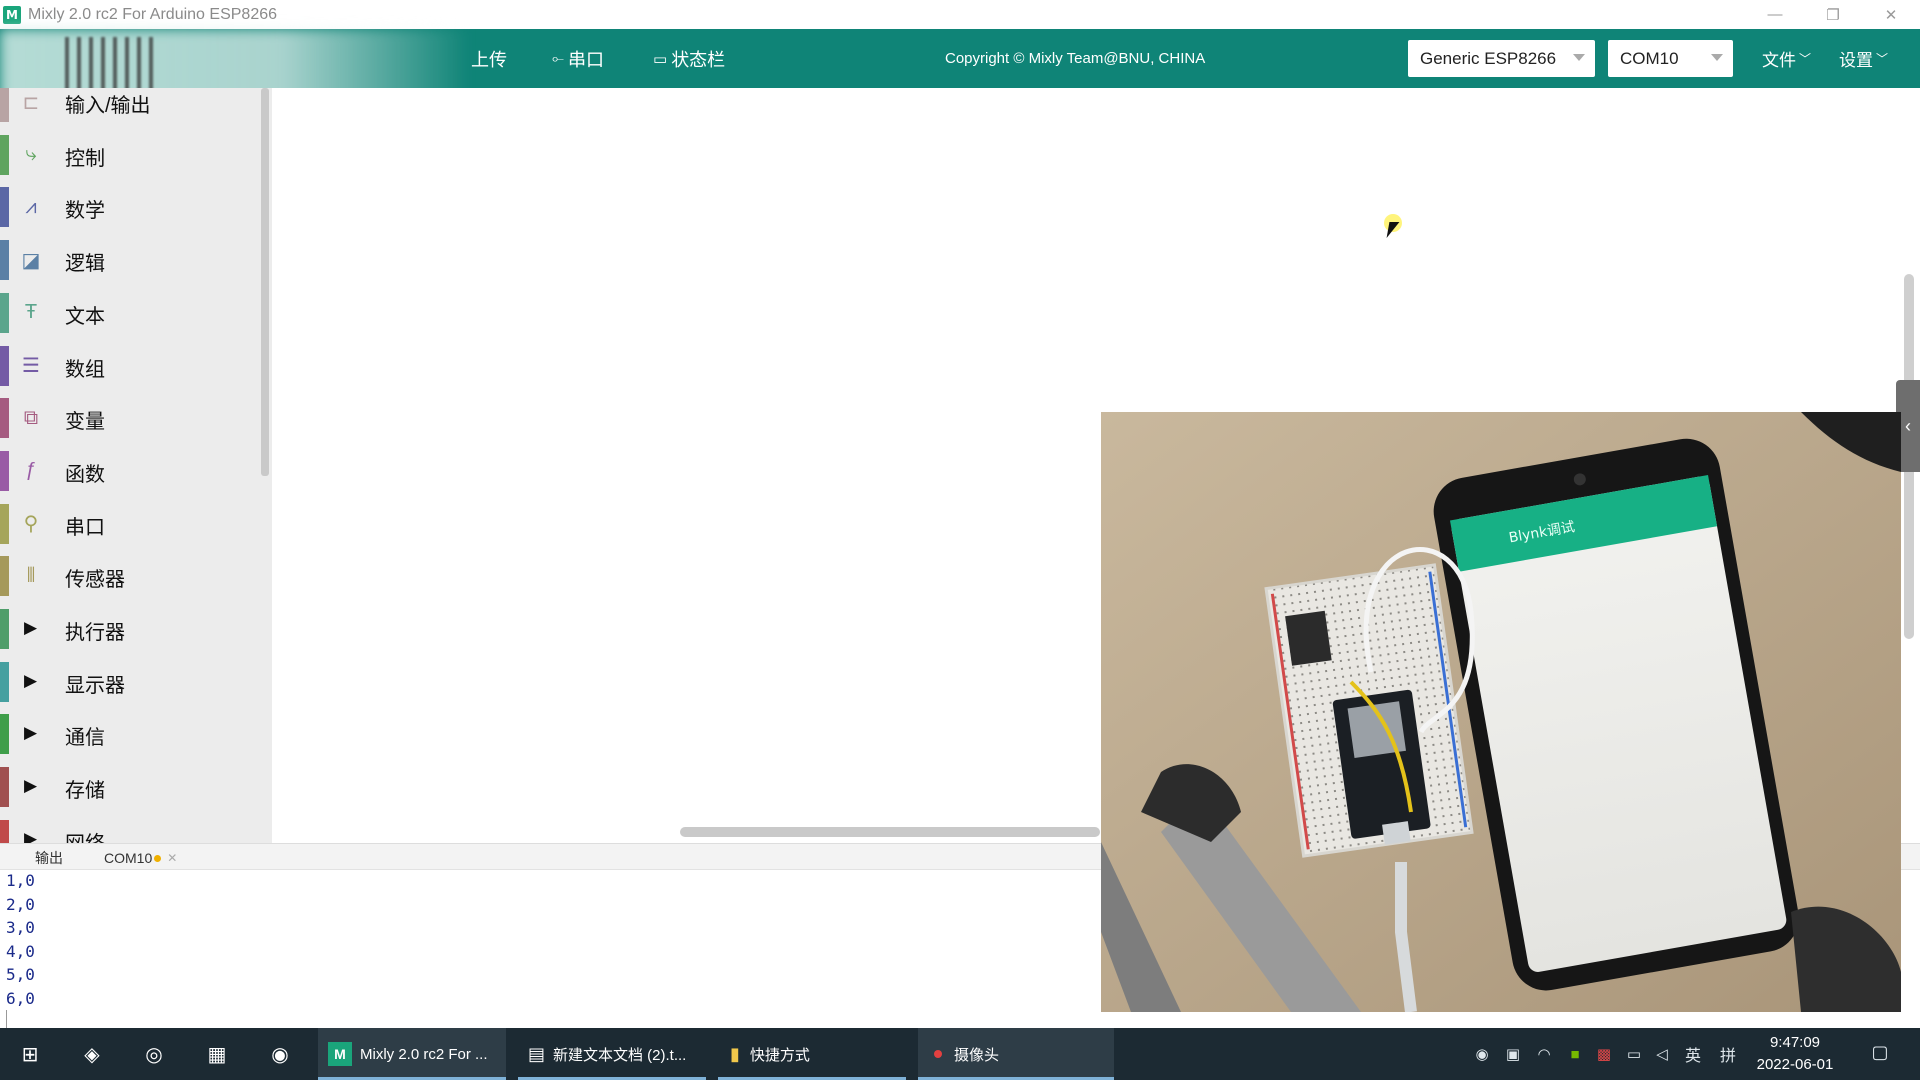  I want to click on ime-language-indicator: 英, so click(1693, 1054).